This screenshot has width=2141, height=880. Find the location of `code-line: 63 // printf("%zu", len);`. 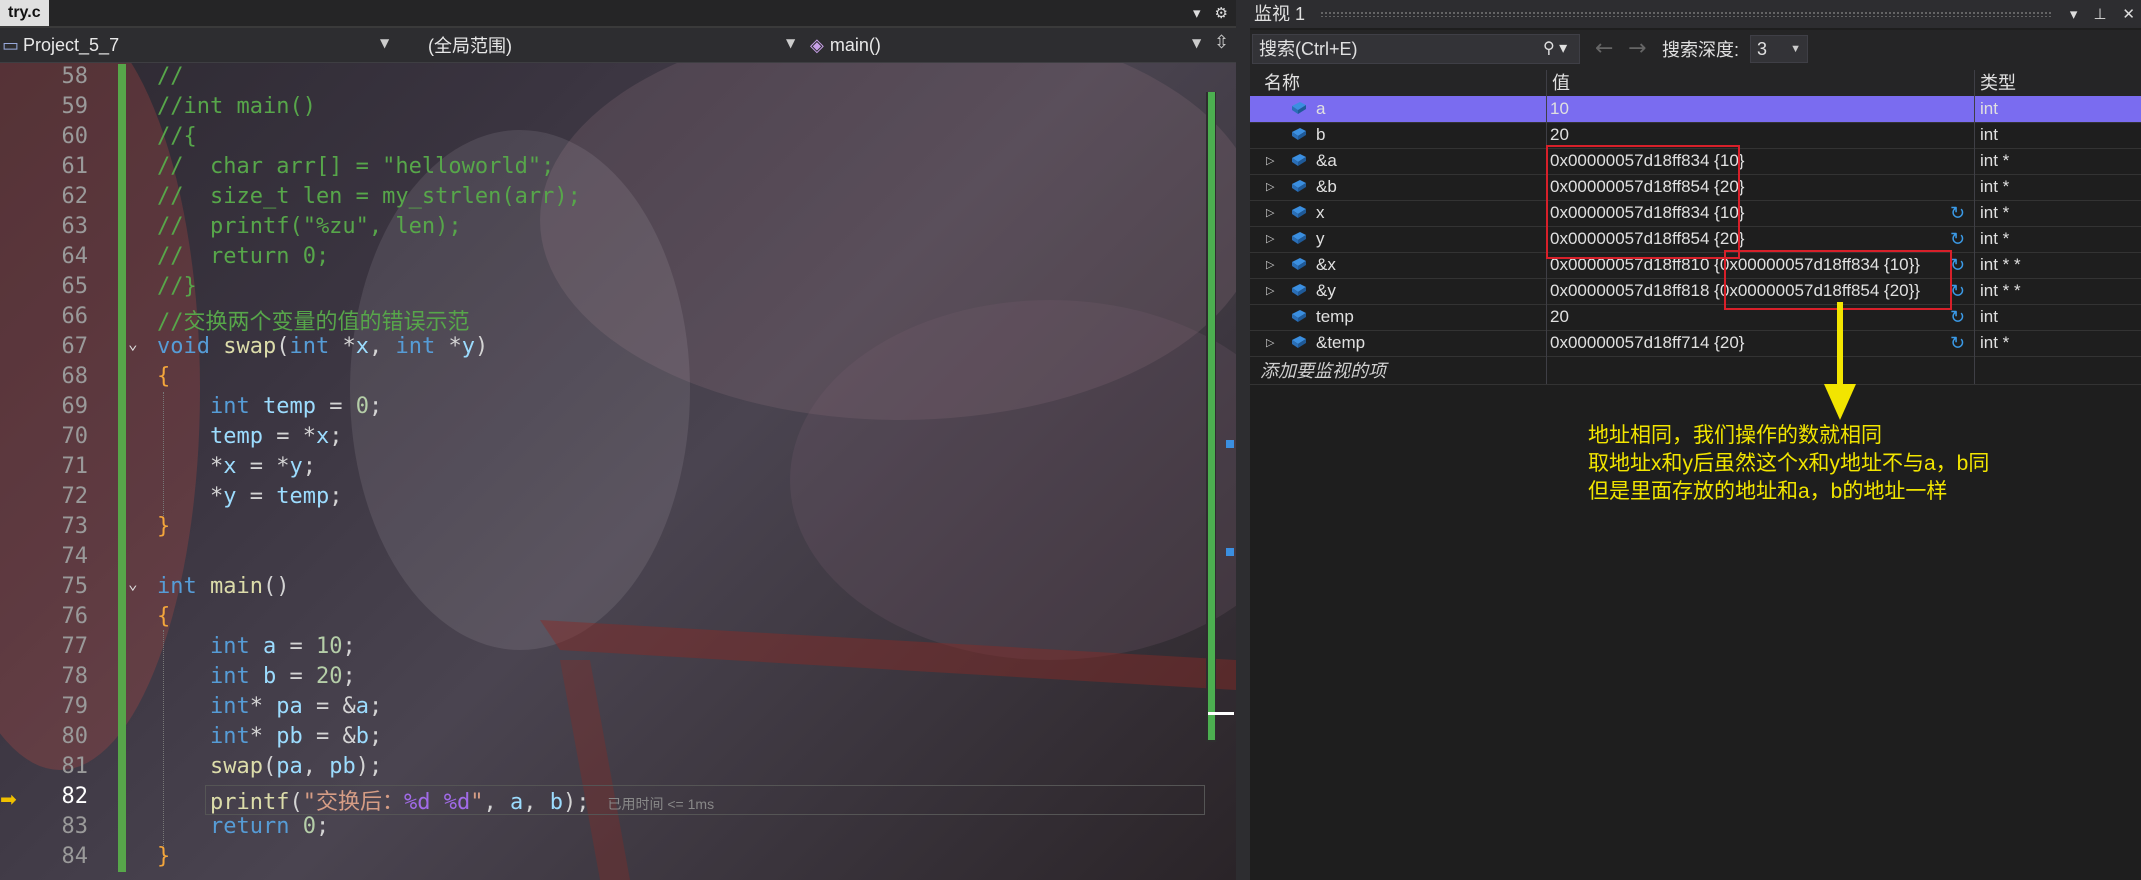

code-line: 63 // printf("%zu", len); is located at coordinates (618, 229).